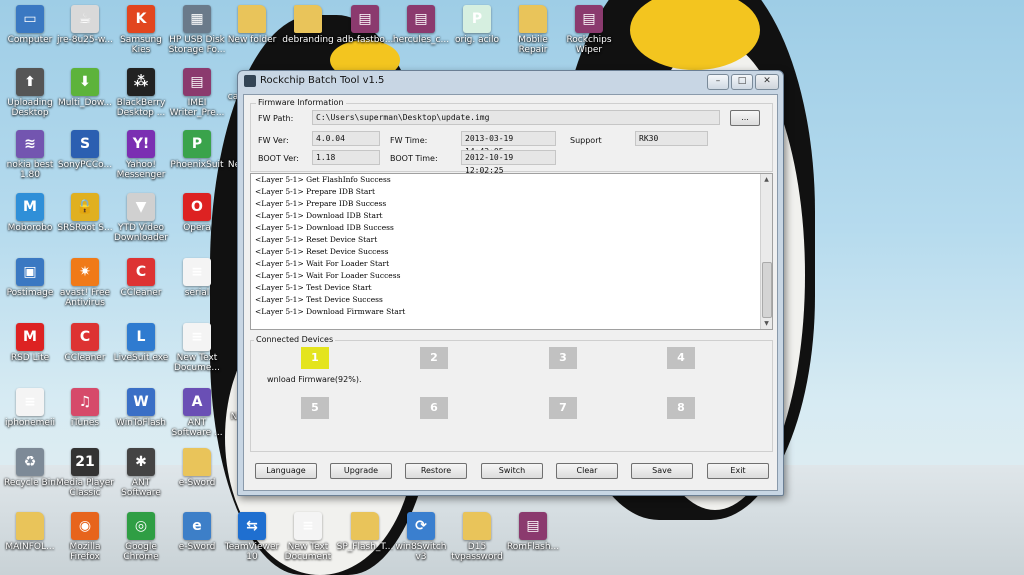  What do you see at coordinates (766, 251) in the screenshot?
I see `log-scrollbar: ▲ ▼` at bounding box center [766, 251].